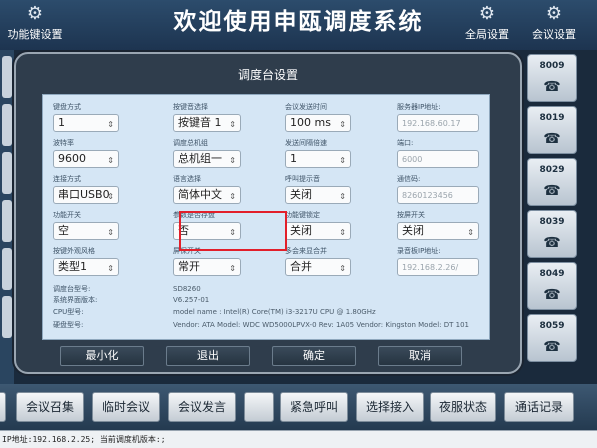  Describe the element at coordinates (552, 118) in the screenshot. I see `conference-number: 8019` at that location.